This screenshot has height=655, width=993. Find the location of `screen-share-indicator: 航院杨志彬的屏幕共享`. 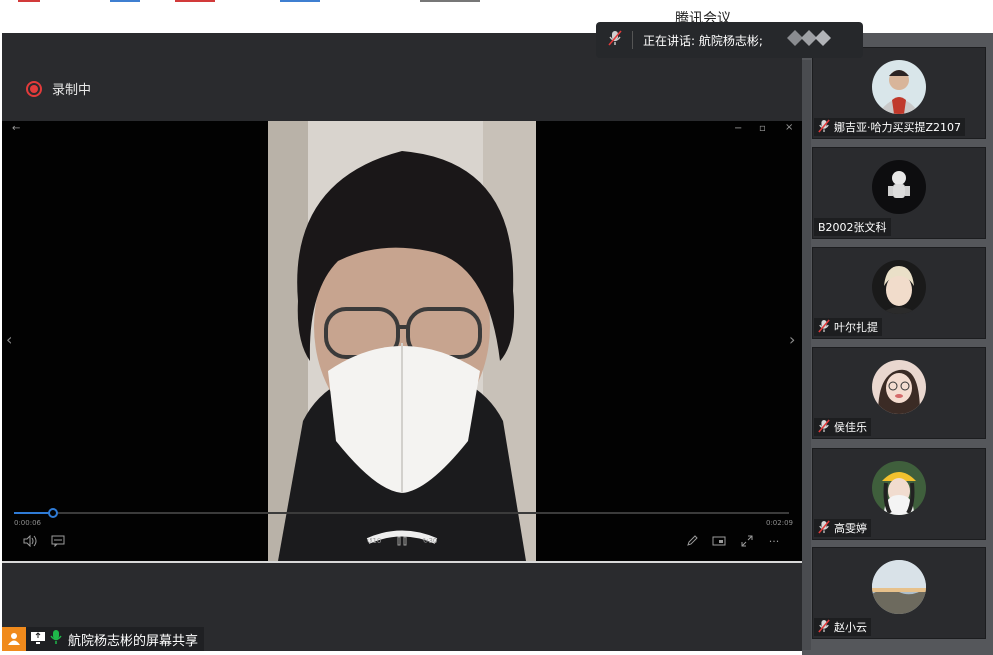

screen-share-indicator: 航院杨志彬的屏幕共享 is located at coordinates (103, 639).